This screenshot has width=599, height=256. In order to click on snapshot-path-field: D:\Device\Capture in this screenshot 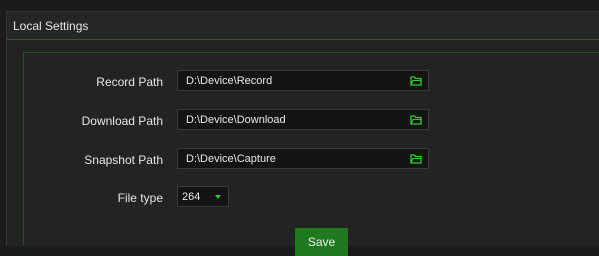, I will do `click(303, 158)`.